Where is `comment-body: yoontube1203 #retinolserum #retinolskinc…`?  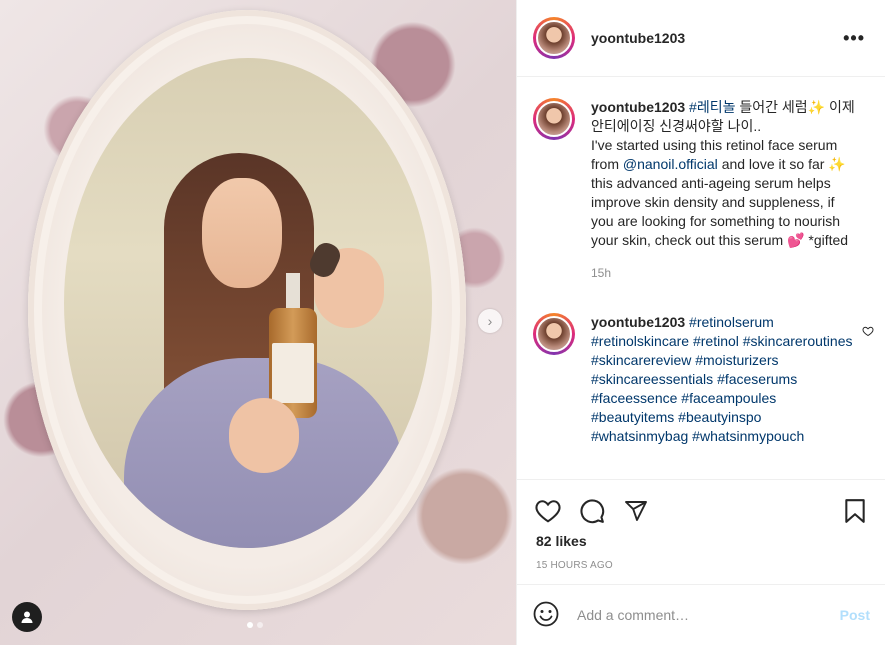 comment-body: yoontube1203 #retinolserum #retinolskinc… is located at coordinates (723, 379).